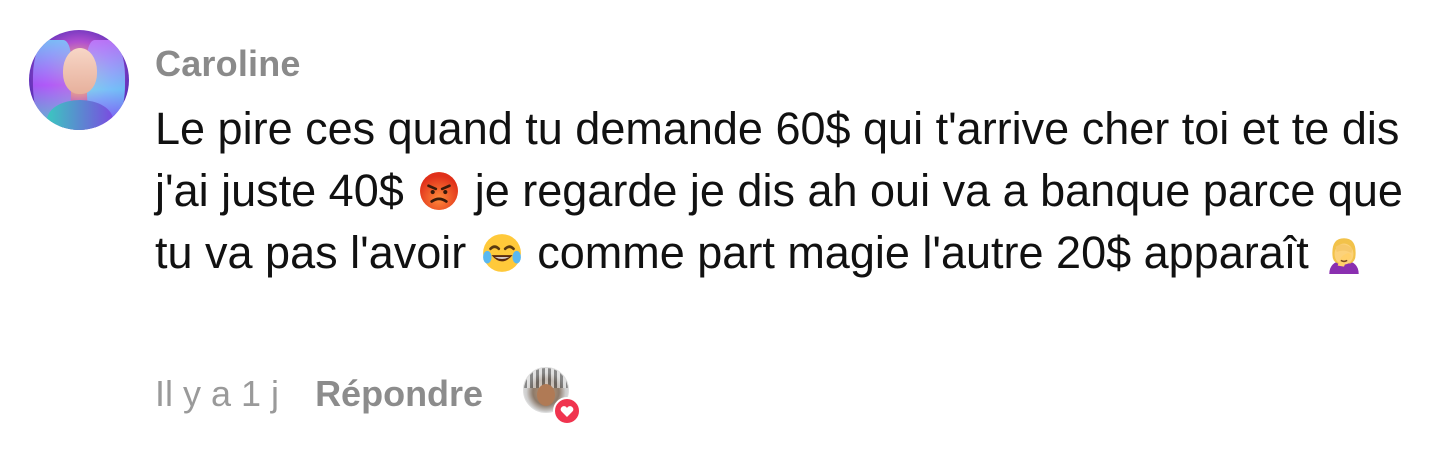 This screenshot has width=1436, height=450. I want to click on facepalm-emoji, so click(1344, 256).